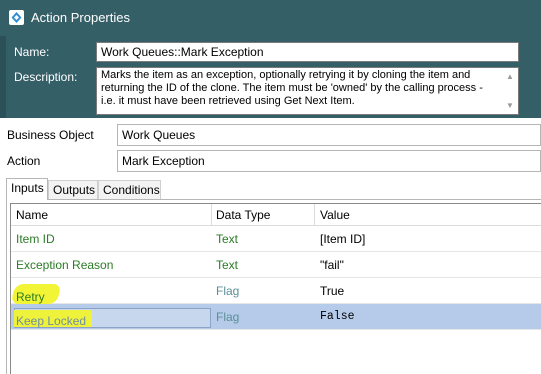 The height and width of the screenshot is (374, 541). I want to click on tab-outputs: Outputs, so click(73, 189).